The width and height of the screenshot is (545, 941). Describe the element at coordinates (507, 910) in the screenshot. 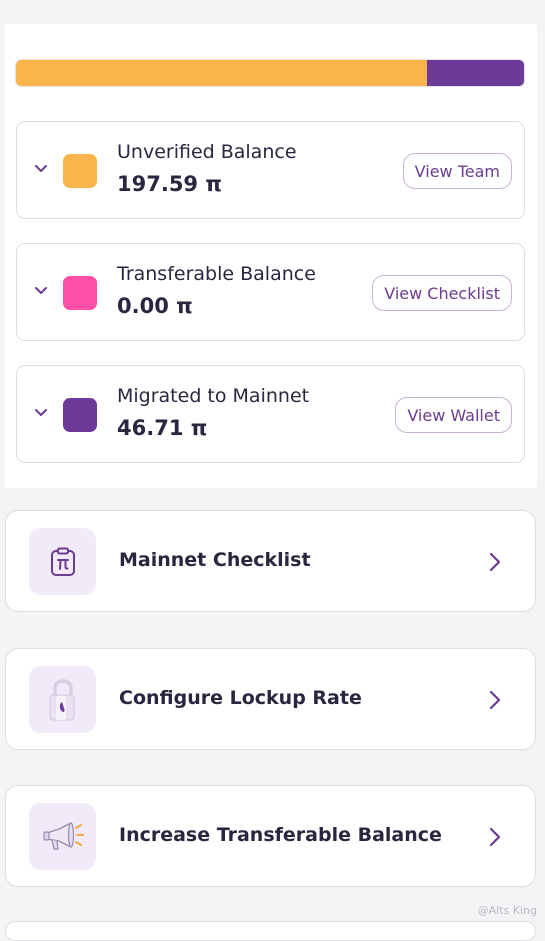

I see `watermark: @Alts King` at that location.